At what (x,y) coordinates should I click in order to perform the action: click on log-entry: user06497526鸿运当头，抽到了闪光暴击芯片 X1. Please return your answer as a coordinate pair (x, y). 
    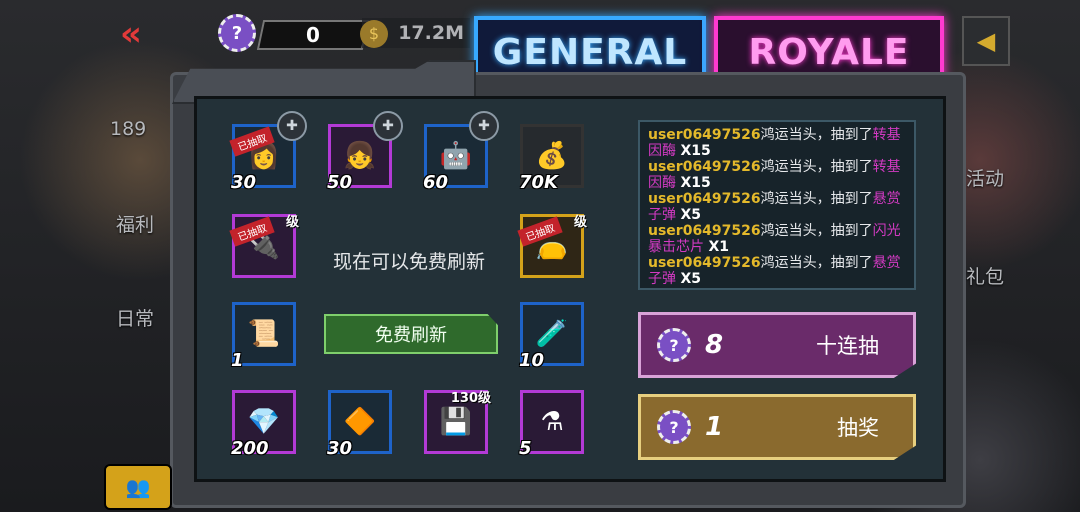
    Looking at the image, I should click on (777, 239).